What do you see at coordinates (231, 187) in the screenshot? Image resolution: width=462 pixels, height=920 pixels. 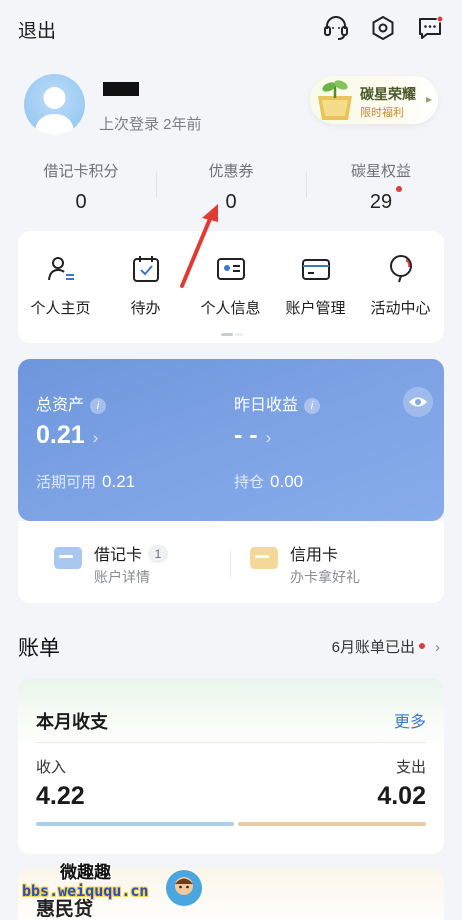 I see `stats-row: 借记卡积分 0 优惠券 0 碳星权益 29` at bounding box center [231, 187].